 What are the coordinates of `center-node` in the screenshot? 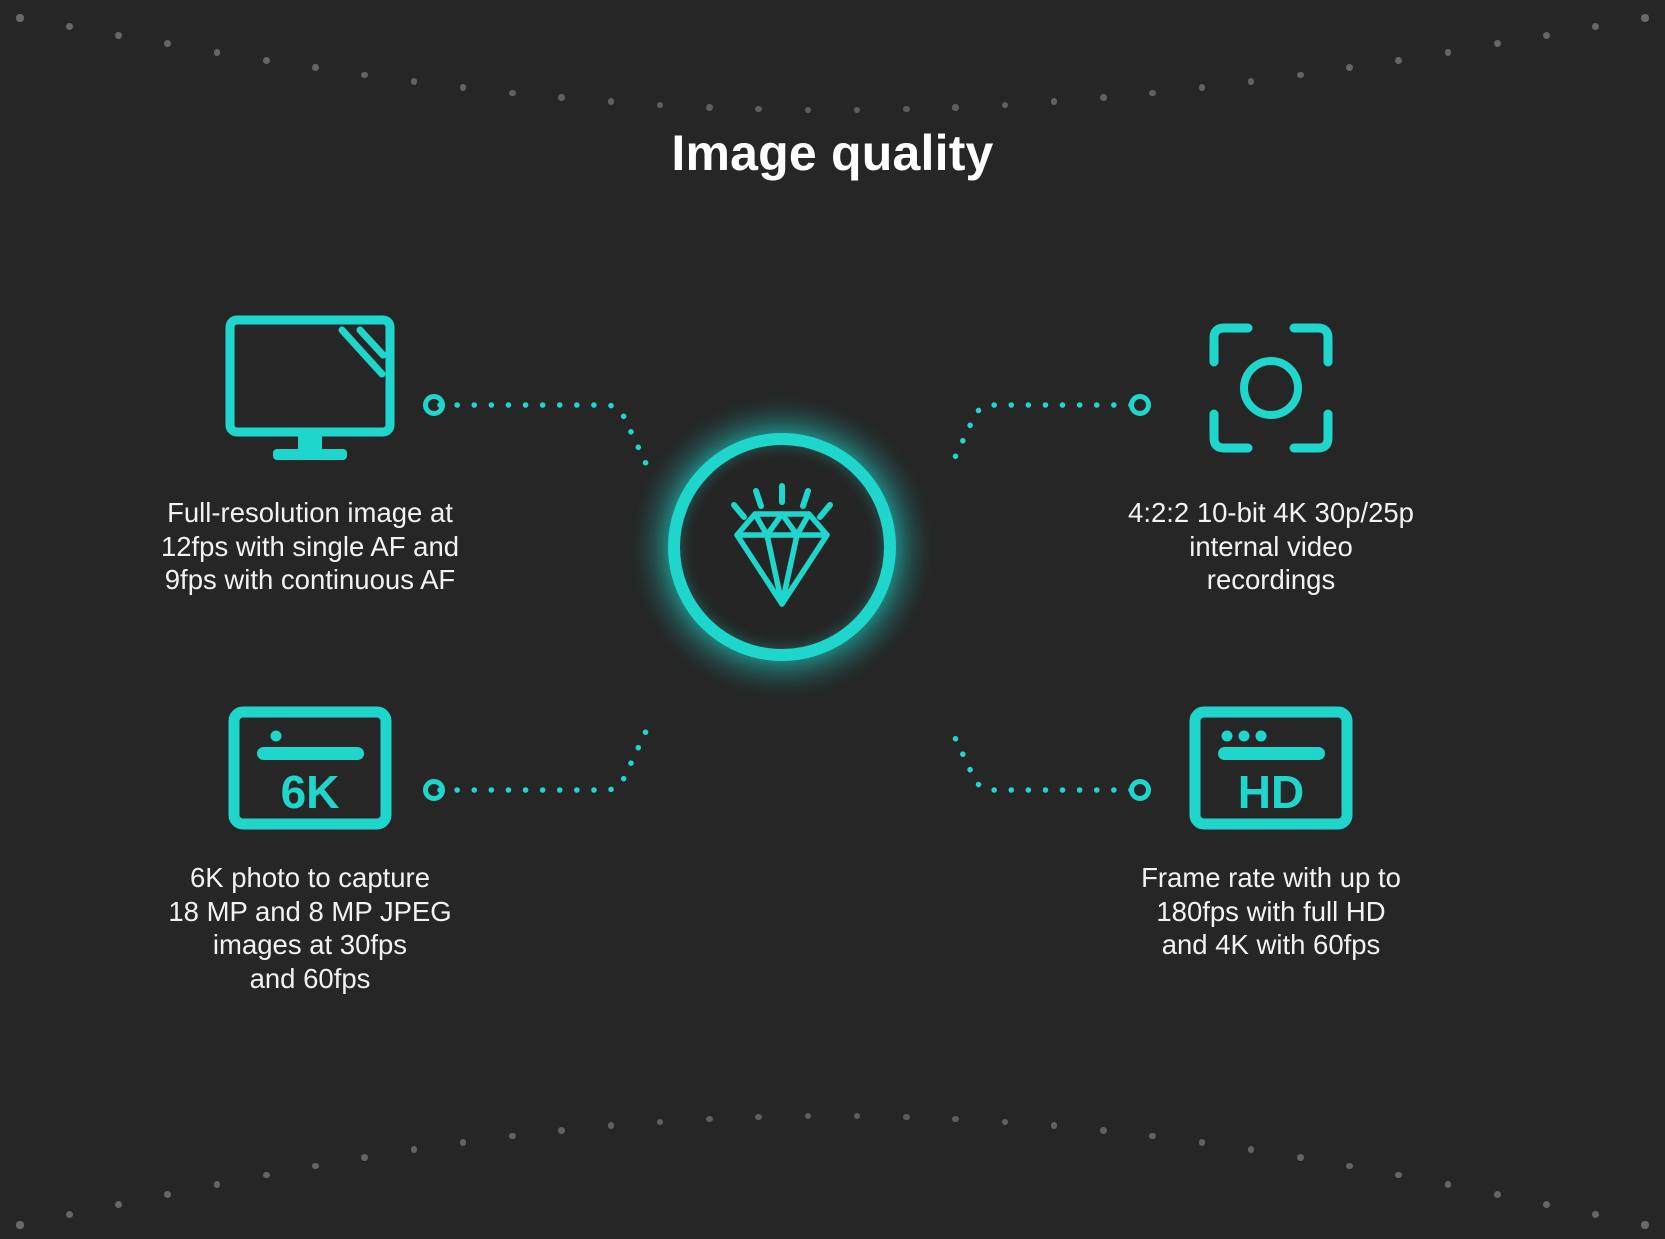 It's located at (782, 547).